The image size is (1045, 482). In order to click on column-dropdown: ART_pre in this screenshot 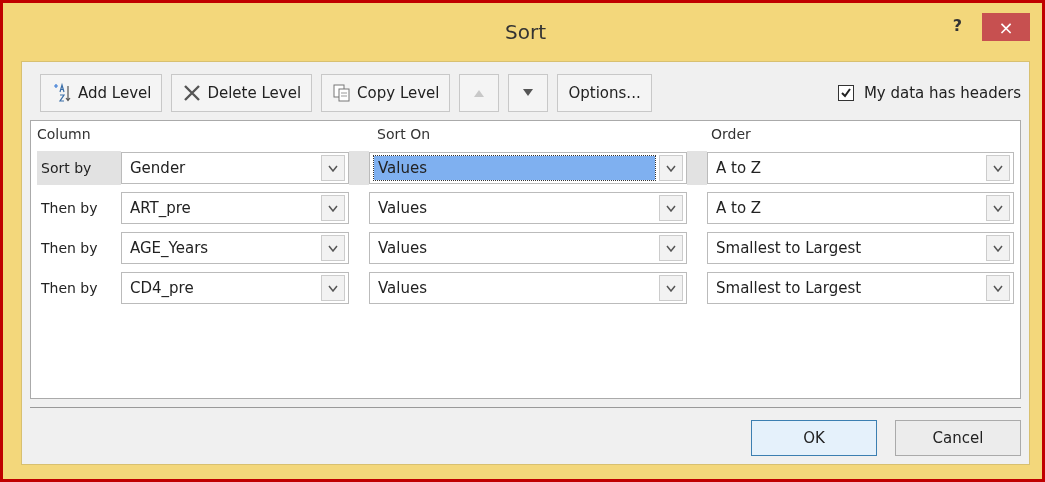, I will do `click(235, 208)`.